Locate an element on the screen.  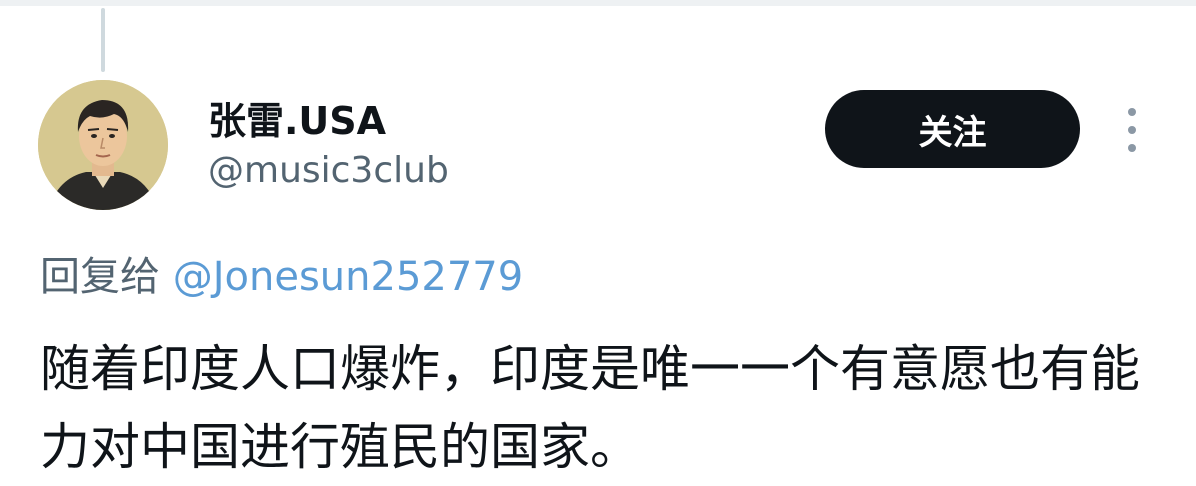
more-vertical-icon is located at coordinates (1132, 130).